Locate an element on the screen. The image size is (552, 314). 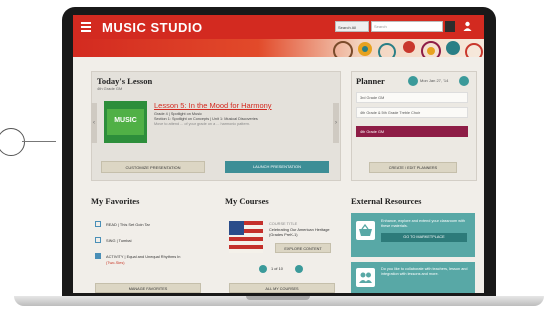
app-logo: MUSIC STUDIO is located at coordinates (152, 27).